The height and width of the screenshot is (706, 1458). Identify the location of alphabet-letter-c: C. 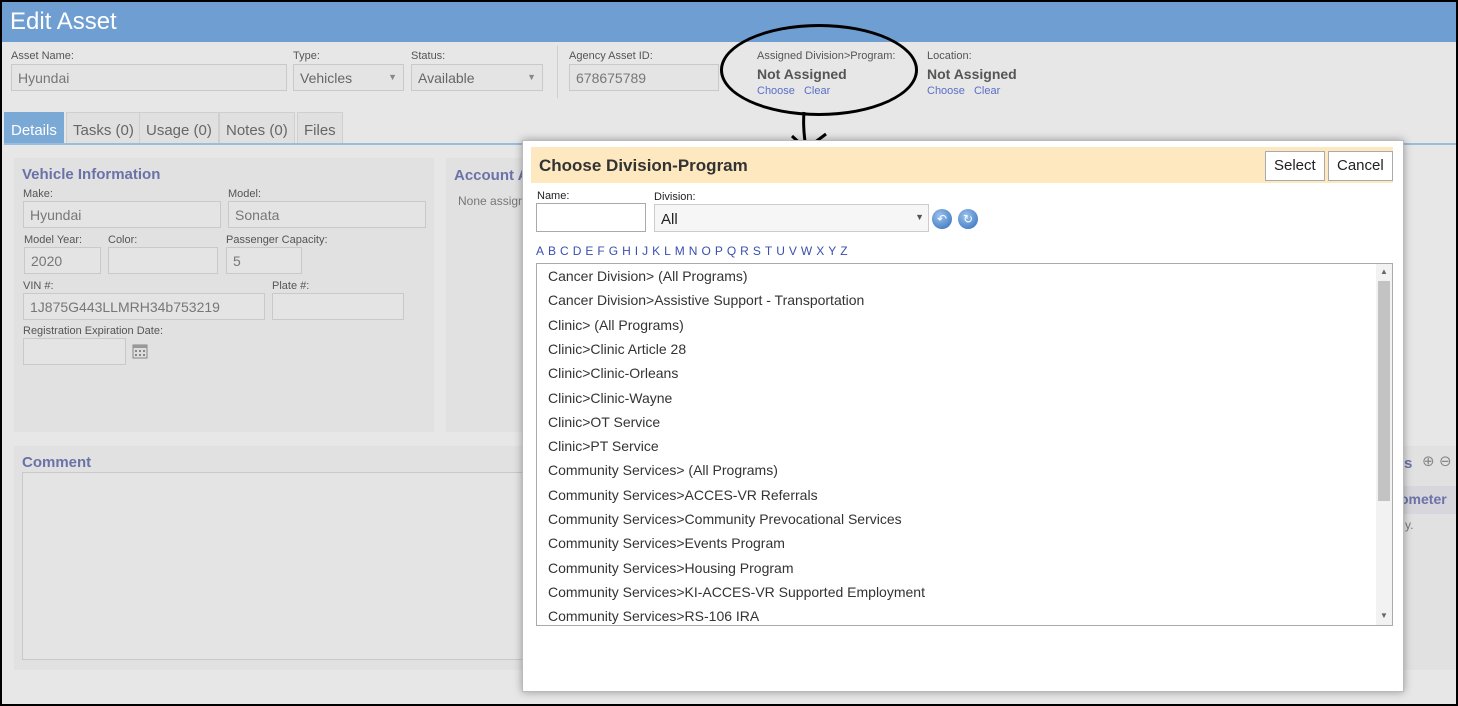
(564, 251).